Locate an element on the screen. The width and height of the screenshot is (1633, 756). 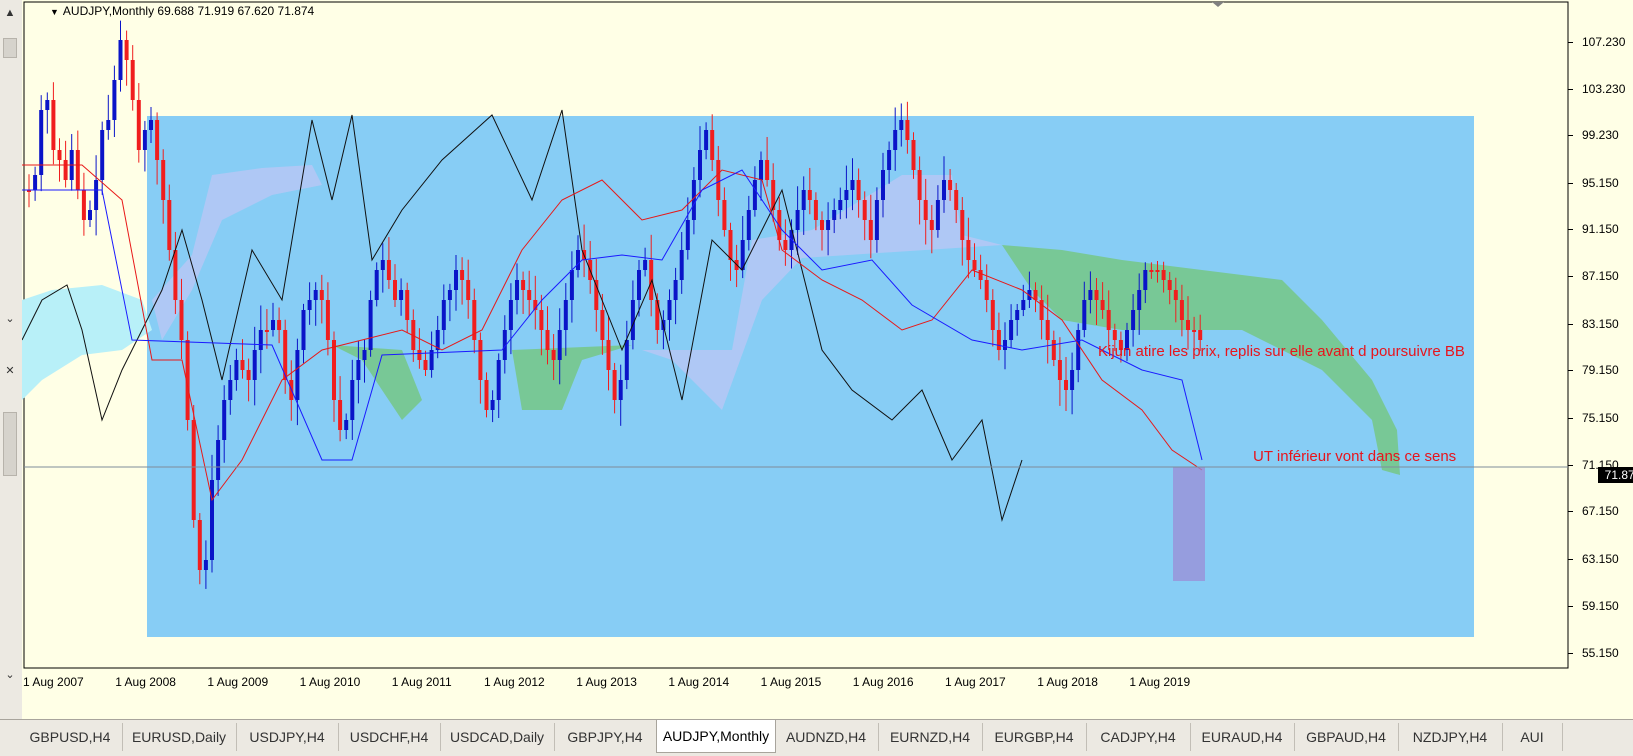
navigator-scrollbar is located at coordinates (10, 48).